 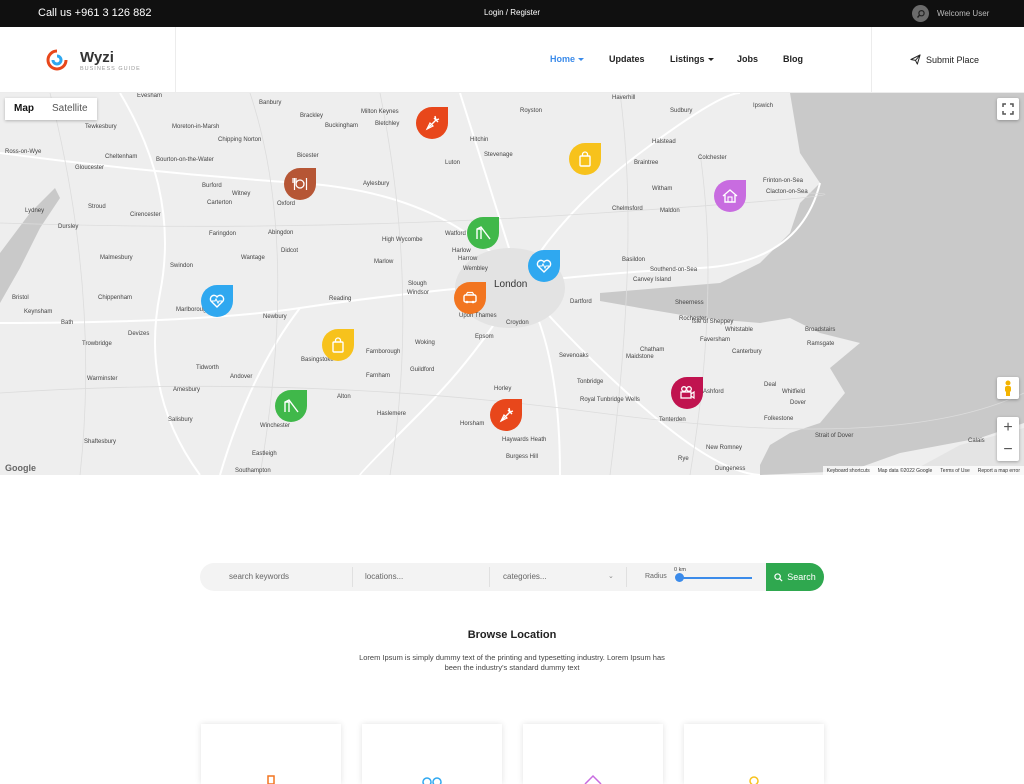 What do you see at coordinates (610, 400) in the screenshot?
I see `map-place-label: Royal Tunbridge Wells` at bounding box center [610, 400].